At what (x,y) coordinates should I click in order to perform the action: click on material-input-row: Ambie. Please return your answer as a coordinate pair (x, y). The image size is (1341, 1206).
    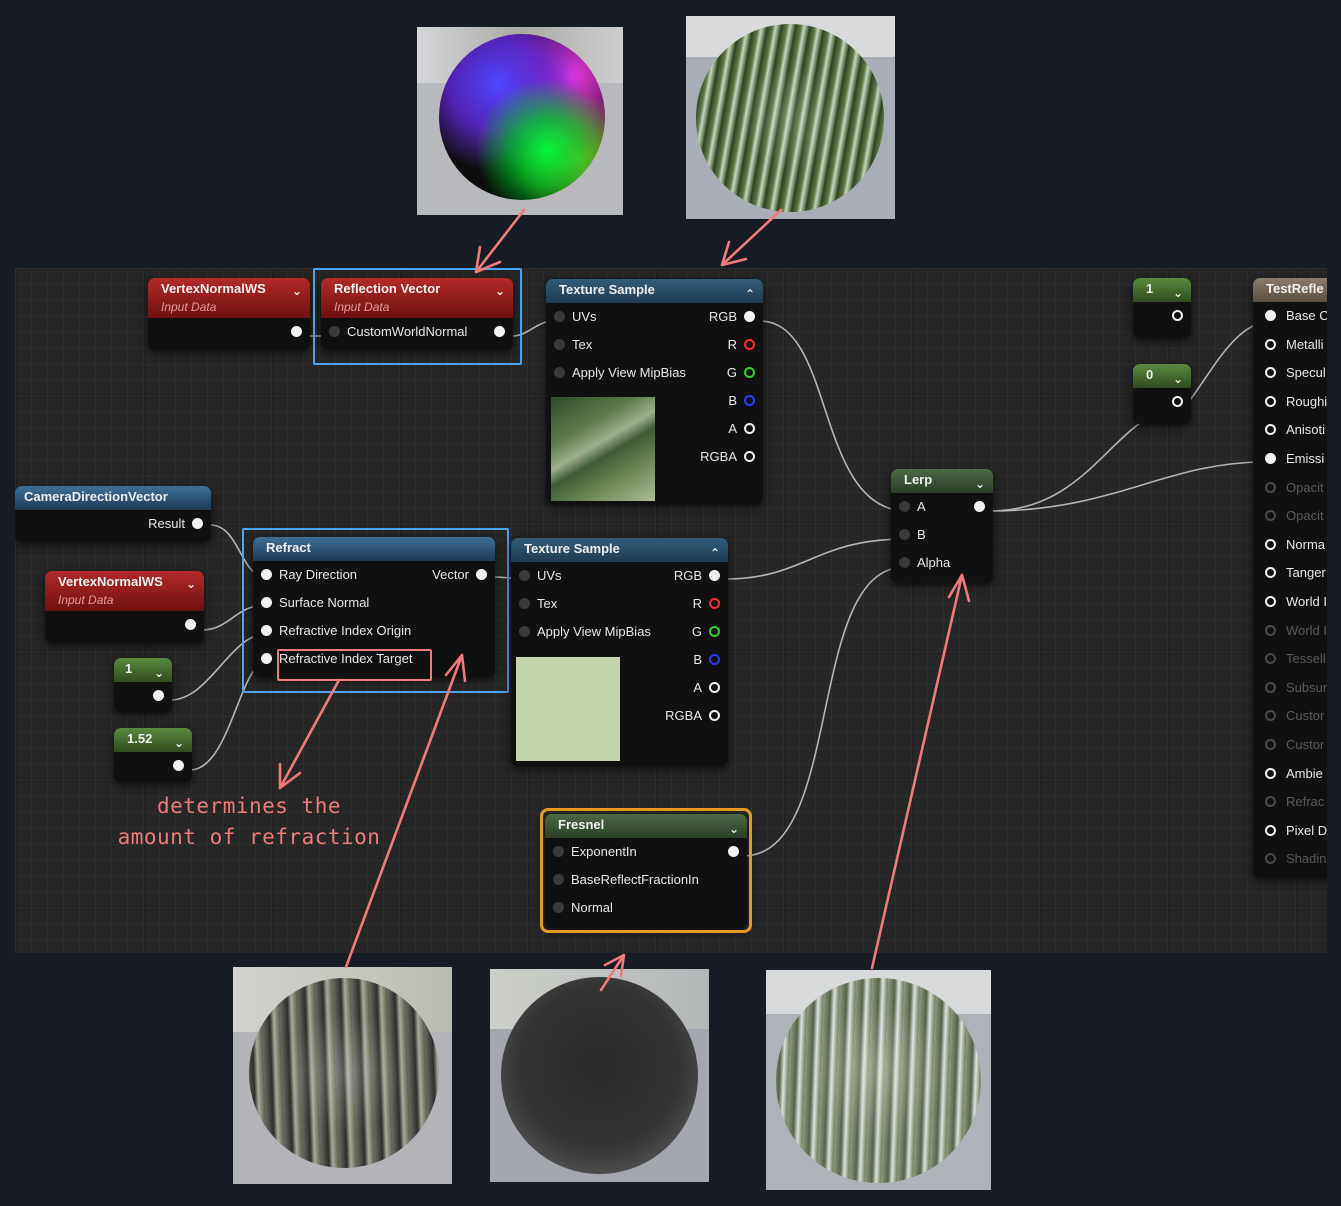
    Looking at the image, I should click on (1290, 774).